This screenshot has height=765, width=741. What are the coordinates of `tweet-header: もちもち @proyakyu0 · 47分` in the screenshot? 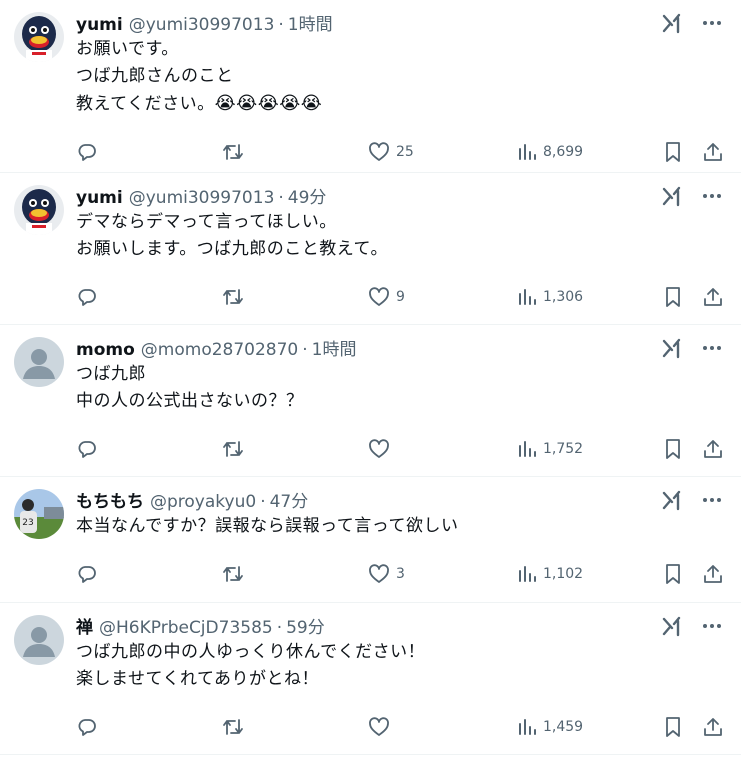 It's located at (400, 500).